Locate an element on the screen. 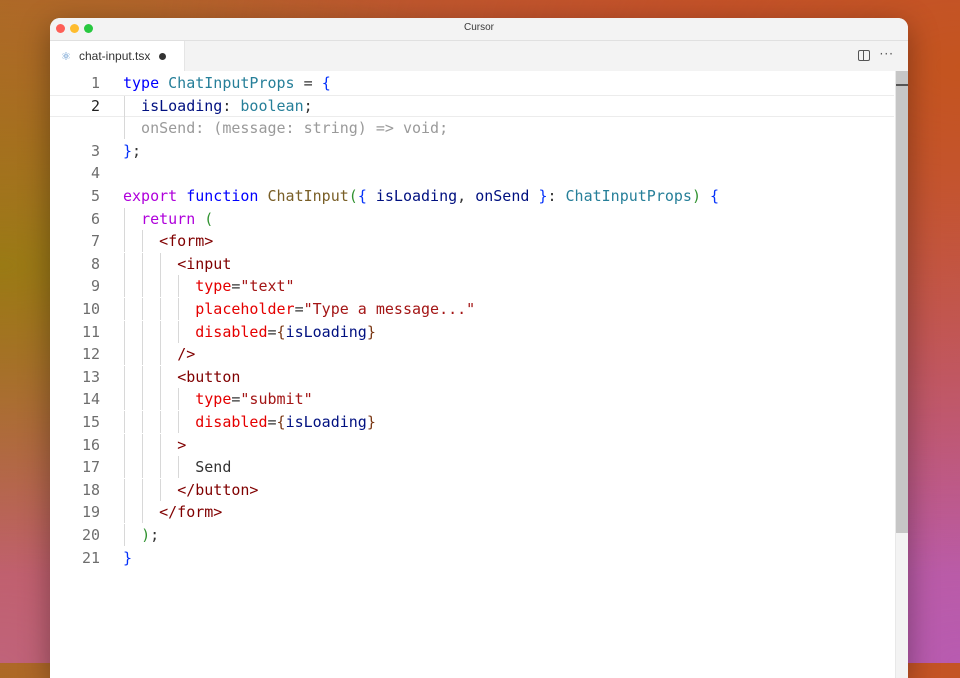  code-token: "text" is located at coordinates (267, 286).